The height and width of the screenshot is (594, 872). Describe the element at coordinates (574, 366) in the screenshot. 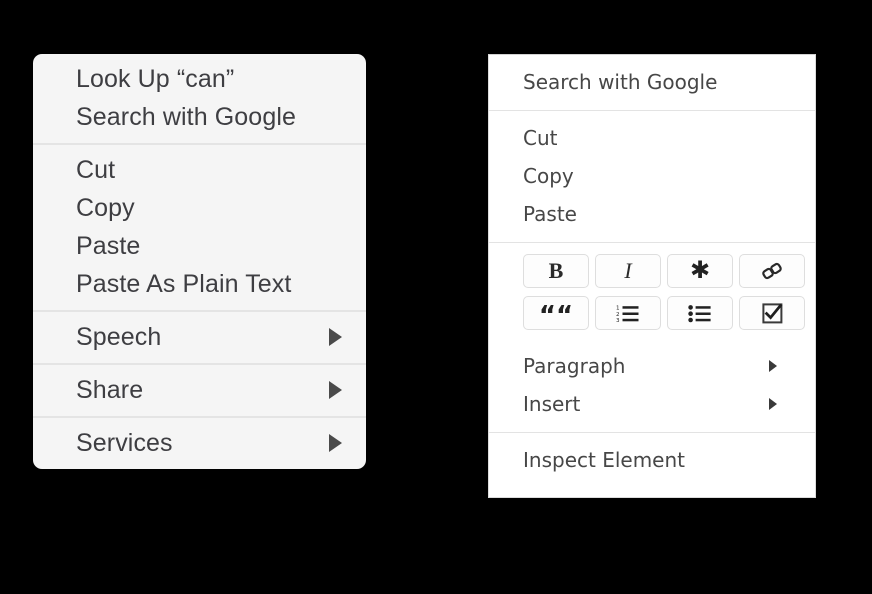

I see `browser-menu-item-label: Paragraph` at that location.